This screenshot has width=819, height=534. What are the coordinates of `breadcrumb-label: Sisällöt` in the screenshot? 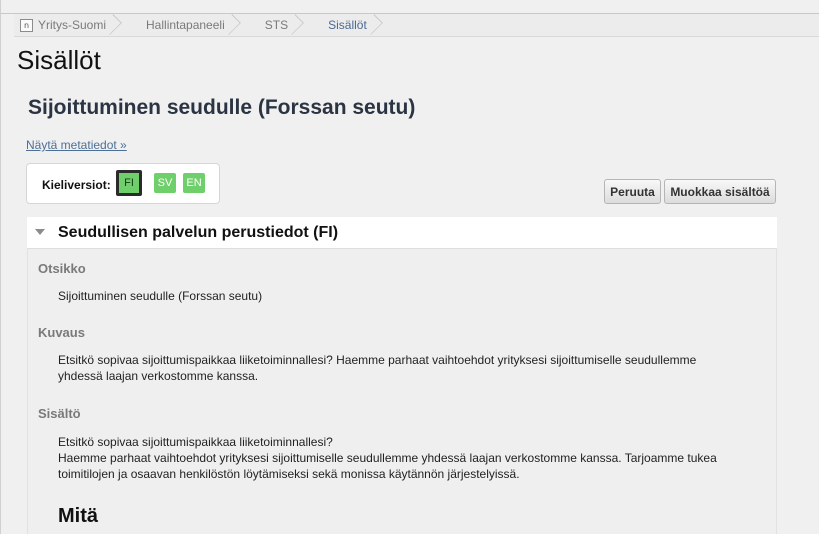 It's located at (347, 25).